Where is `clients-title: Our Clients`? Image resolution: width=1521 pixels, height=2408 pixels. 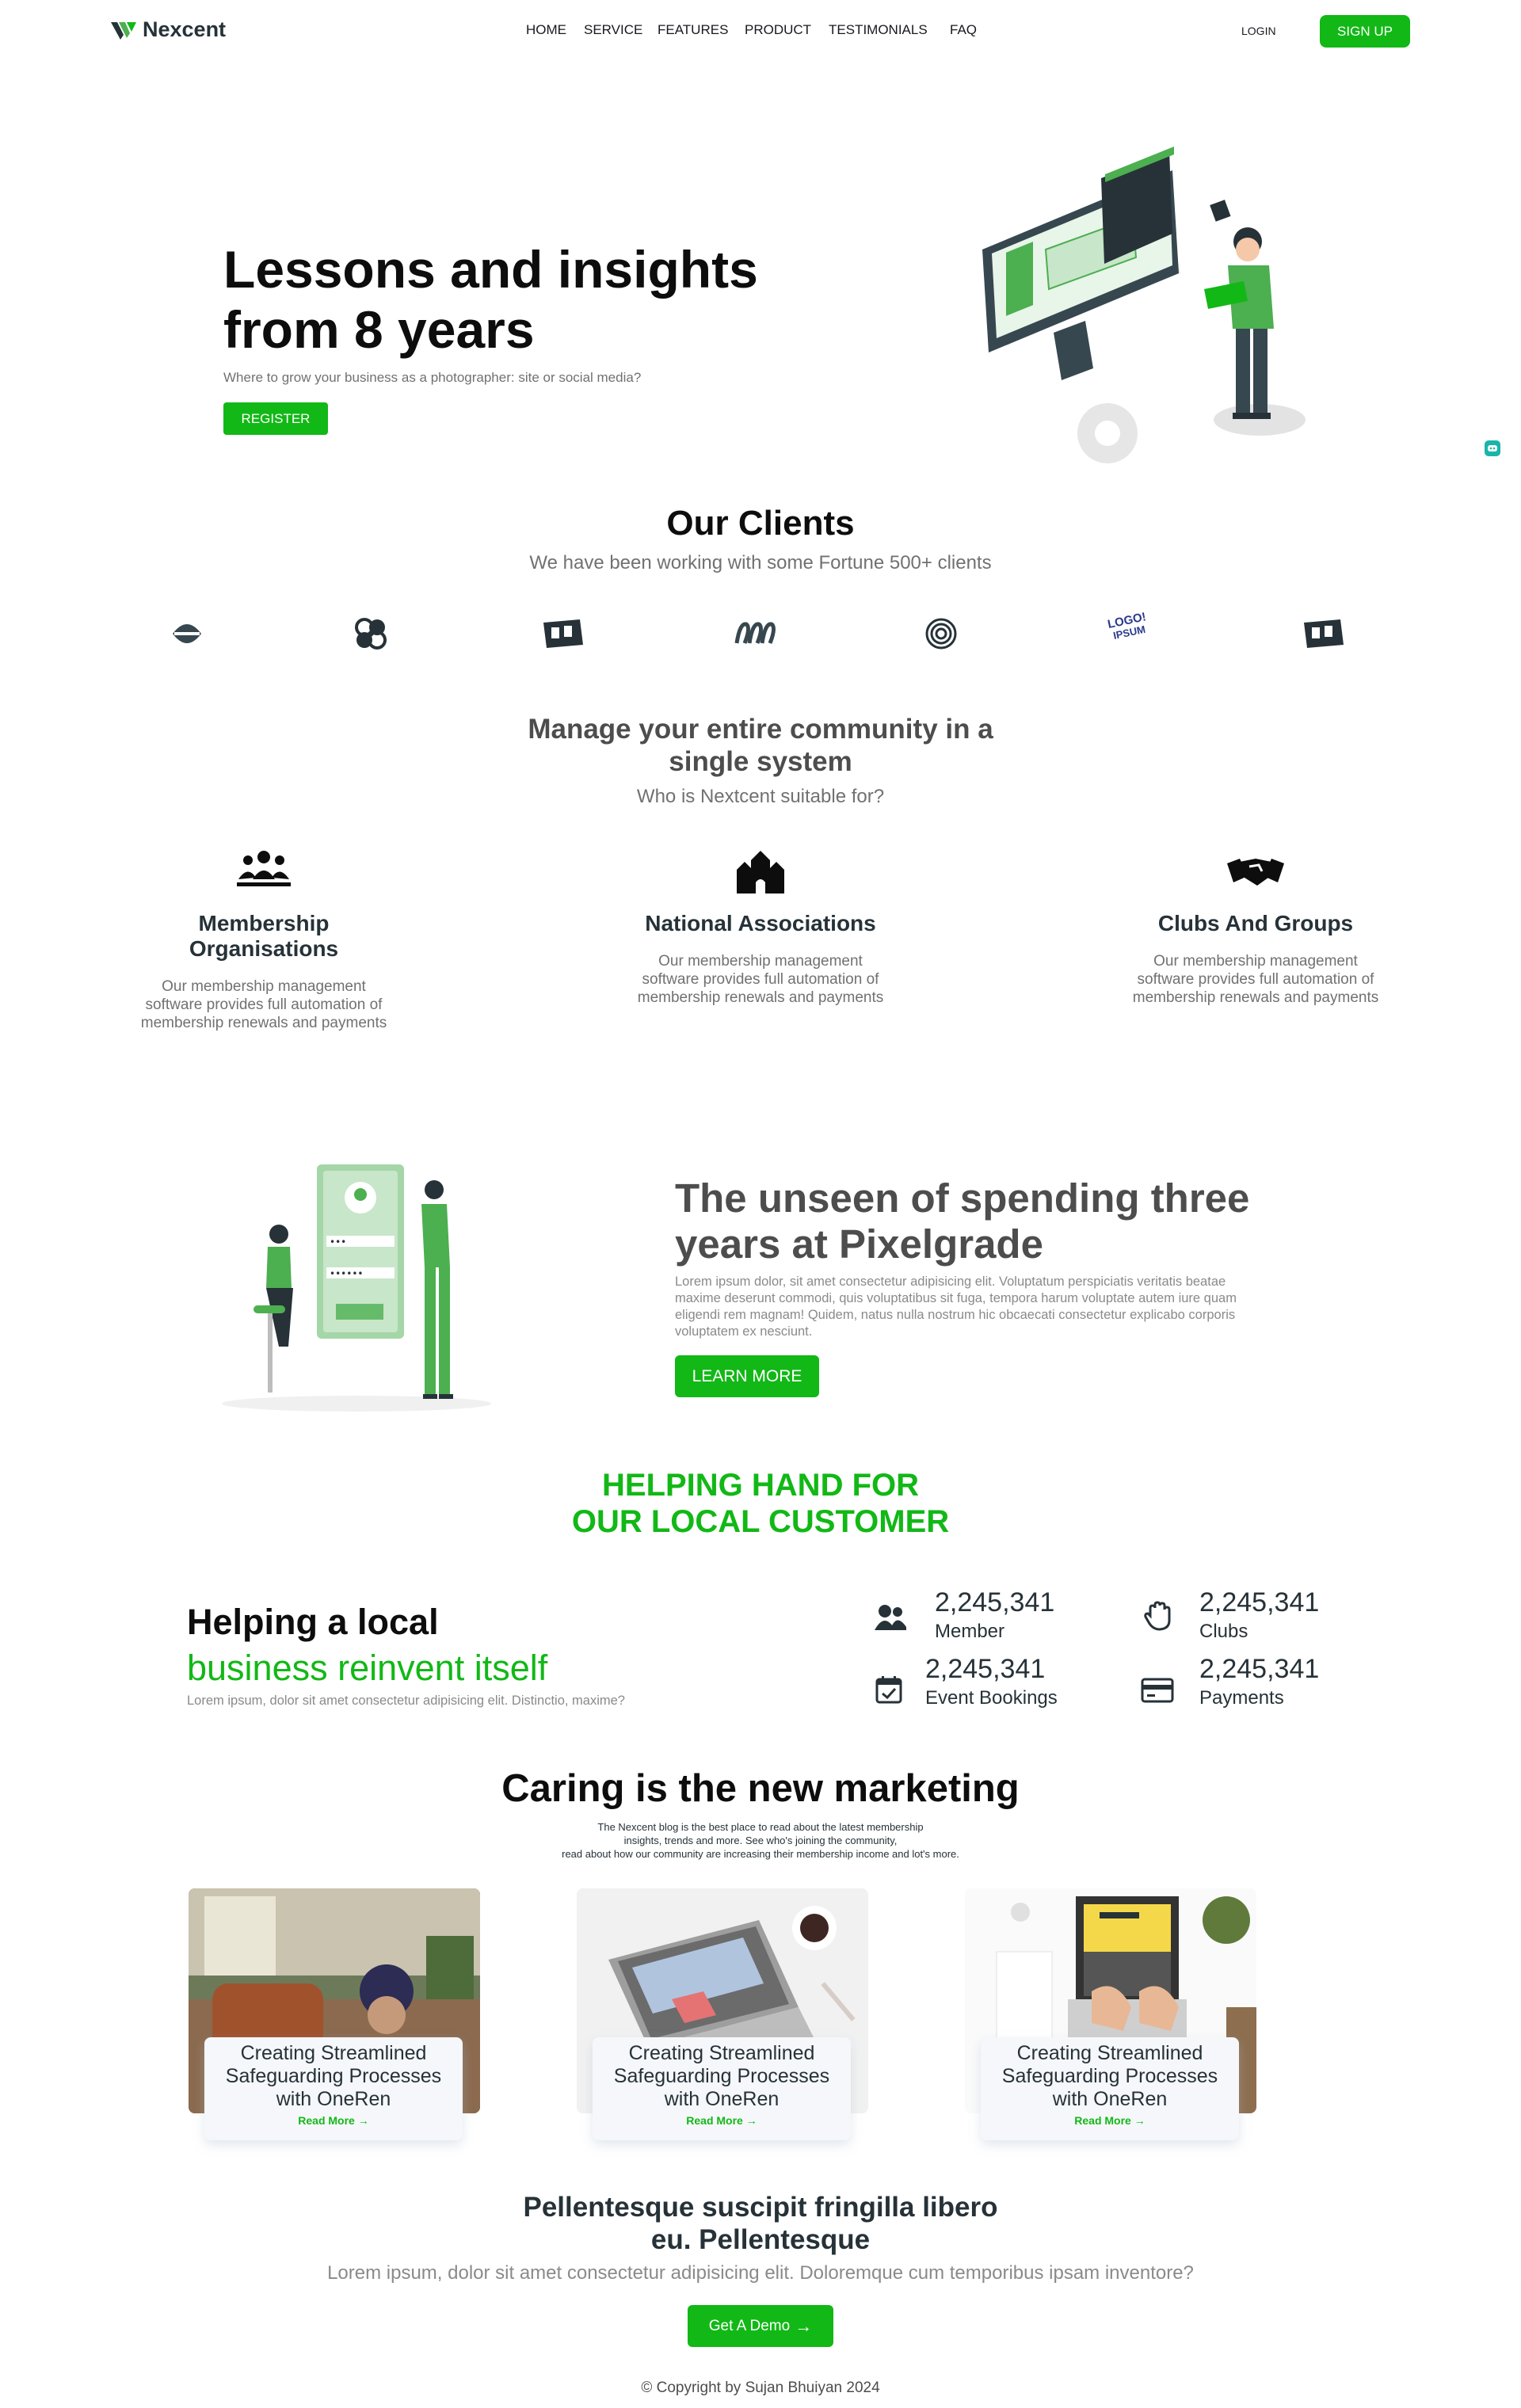 clients-title: Our Clients is located at coordinates (760, 523).